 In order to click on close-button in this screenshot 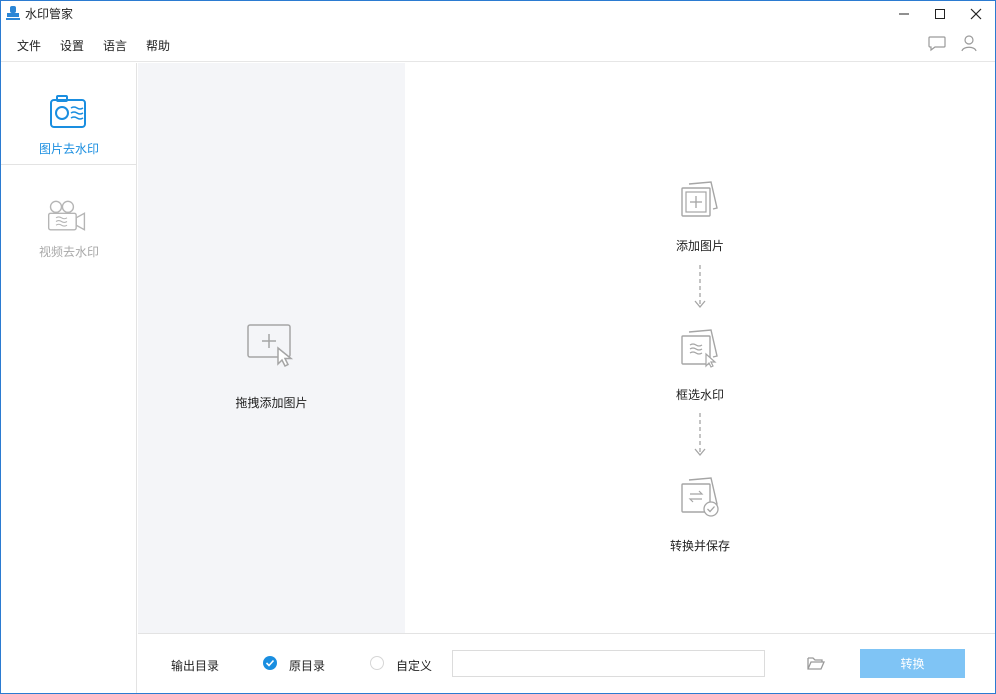, I will do `click(976, 13)`.